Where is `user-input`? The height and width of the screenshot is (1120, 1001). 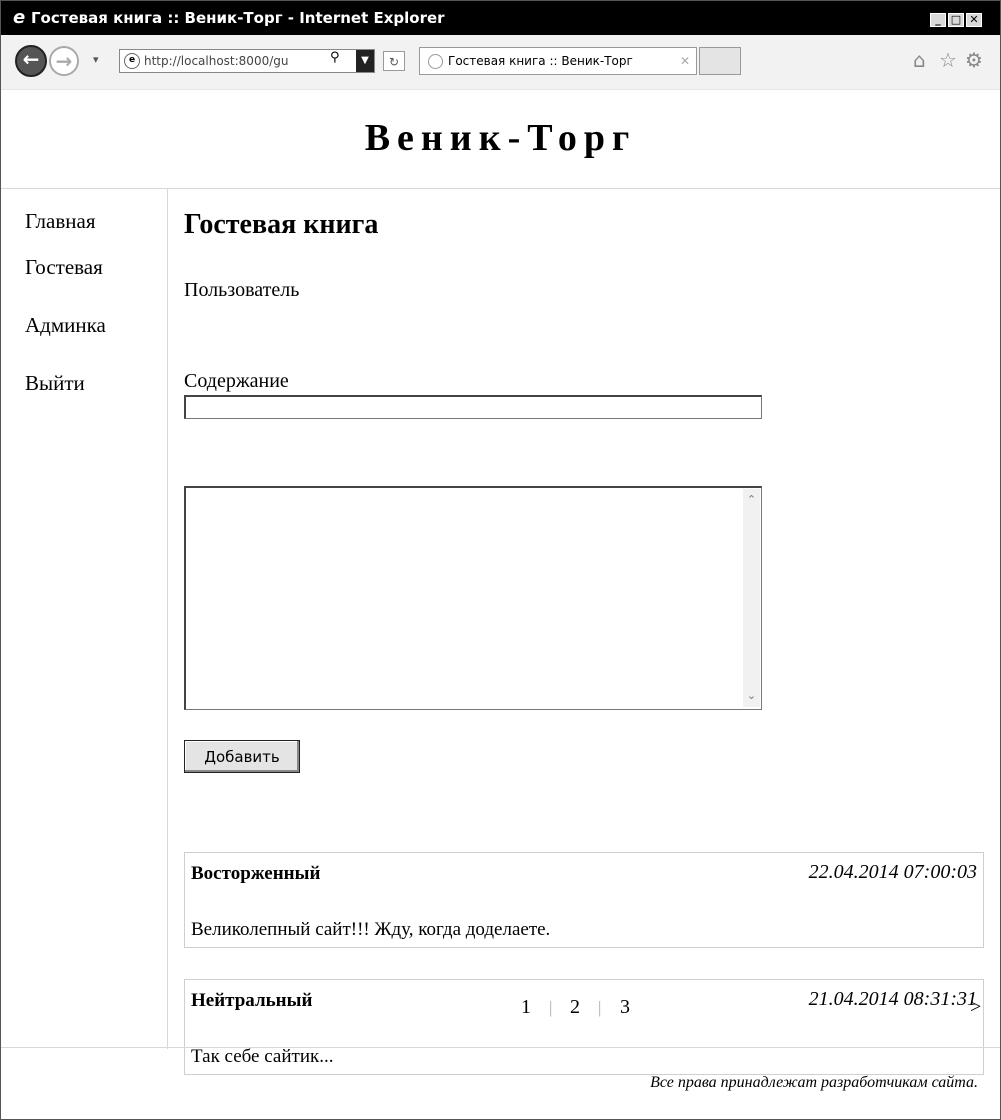
user-input is located at coordinates (473, 407).